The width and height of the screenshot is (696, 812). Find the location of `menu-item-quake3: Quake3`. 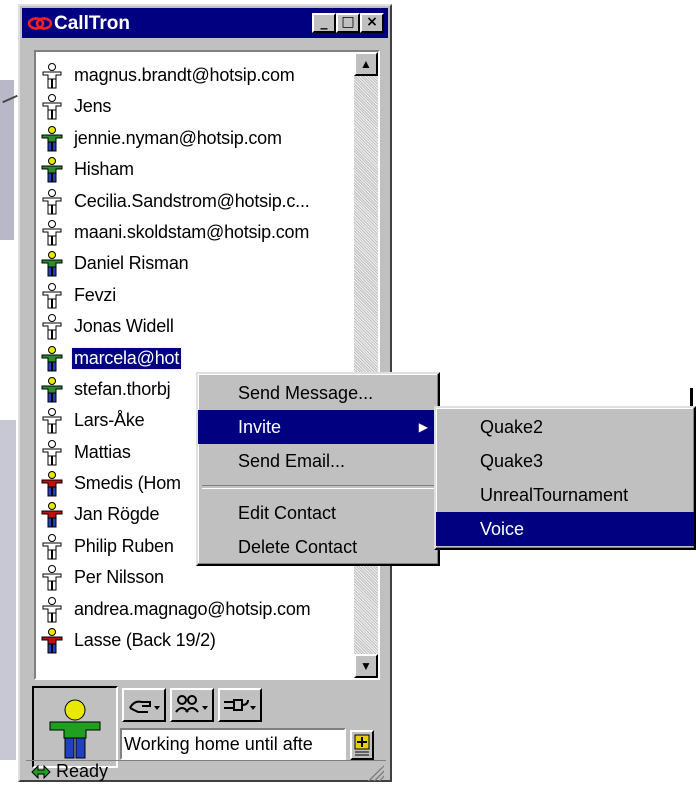

menu-item-quake3: Quake3 is located at coordinates (565, 461).